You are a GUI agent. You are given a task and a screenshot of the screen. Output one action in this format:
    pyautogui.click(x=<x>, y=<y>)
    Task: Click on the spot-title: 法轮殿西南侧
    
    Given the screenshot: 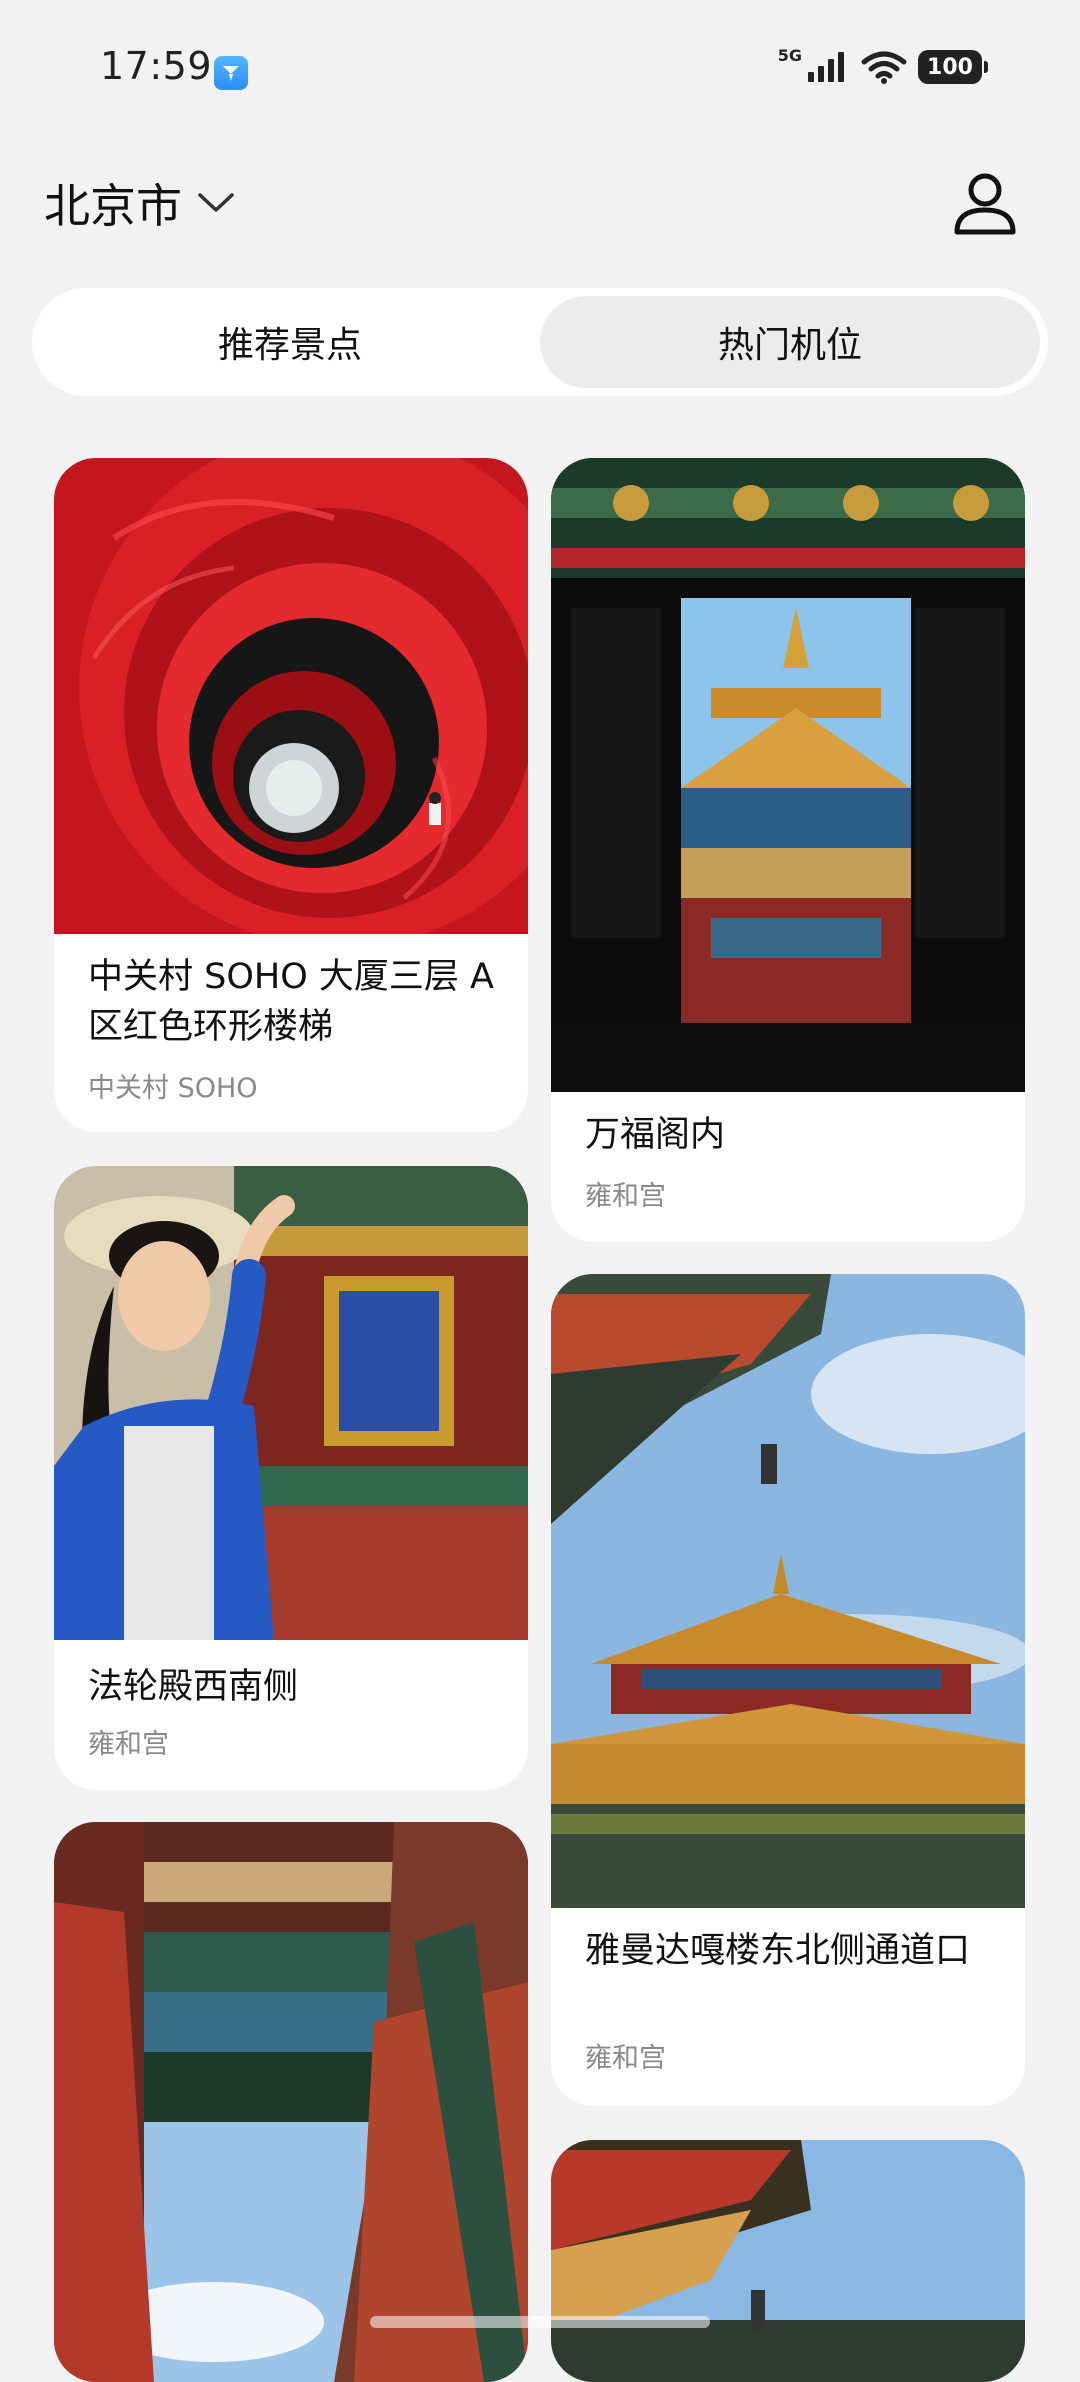 What is the action you would take?
    pyautogui.click(x=193, y=1687)
    